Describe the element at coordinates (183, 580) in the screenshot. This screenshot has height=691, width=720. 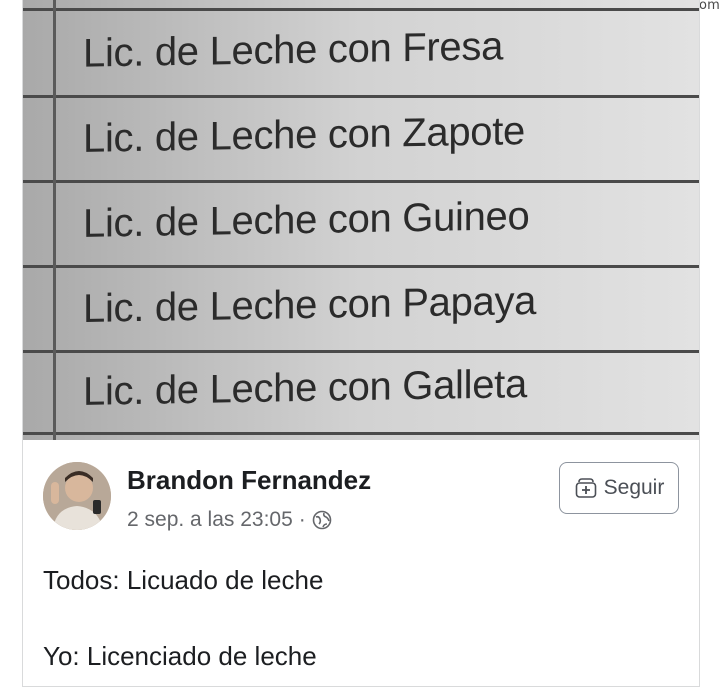
I see `post-text-line-1: Todos: Licuado de leche` at that location.